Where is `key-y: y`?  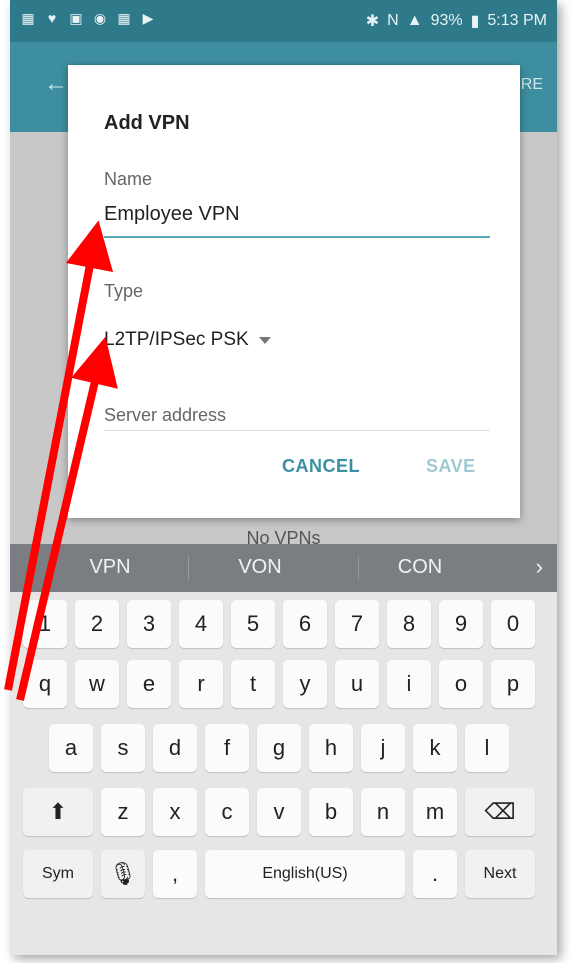
key-y: y is located at coordinates (305, 684).